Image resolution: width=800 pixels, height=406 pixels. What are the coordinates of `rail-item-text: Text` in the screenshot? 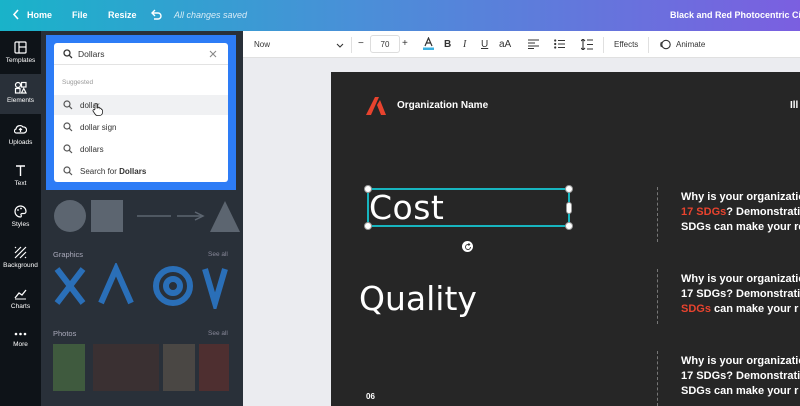 It's located at (20, 177).